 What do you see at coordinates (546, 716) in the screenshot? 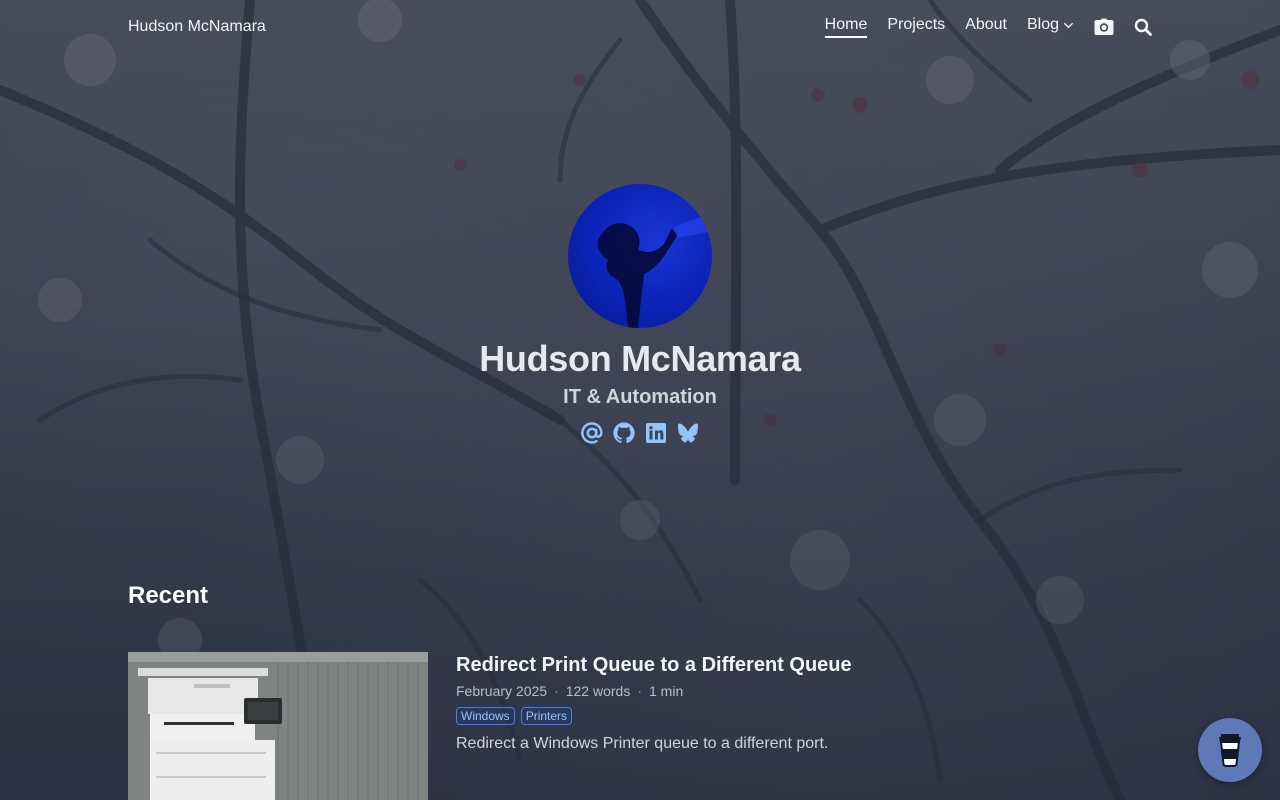
I see `tag-printers: Printers` at bounding box center [546, 716].